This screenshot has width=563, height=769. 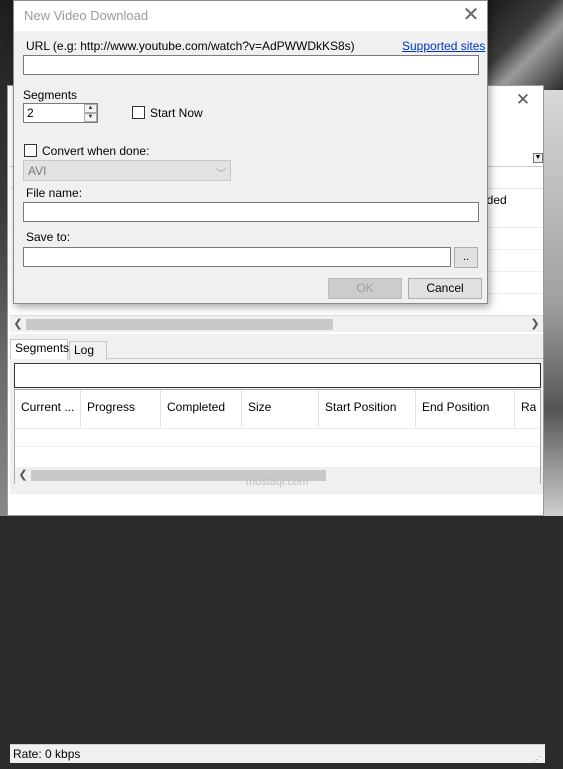 What do you see at coordinates (179, 324) in the screenshot?
I see `scrollbar-thumb` at bounding box center [179, 324].